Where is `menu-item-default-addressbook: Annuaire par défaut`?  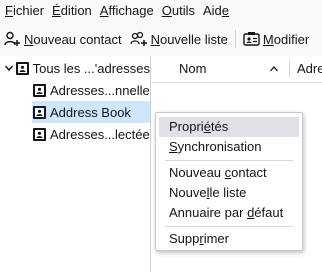
menu-item-default-addressbook: Annuaire par défaut is located at coordinates (229, 213).